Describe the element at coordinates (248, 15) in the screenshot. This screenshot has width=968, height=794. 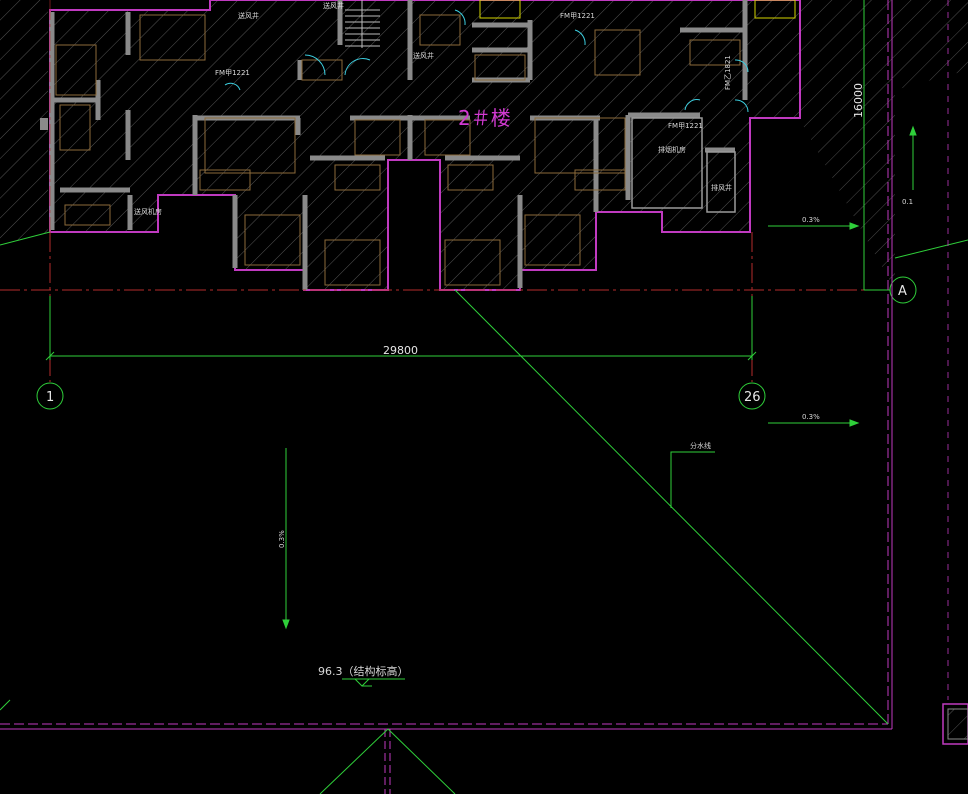
I see `room-label-smoke-well-left: 送风井` at that location.